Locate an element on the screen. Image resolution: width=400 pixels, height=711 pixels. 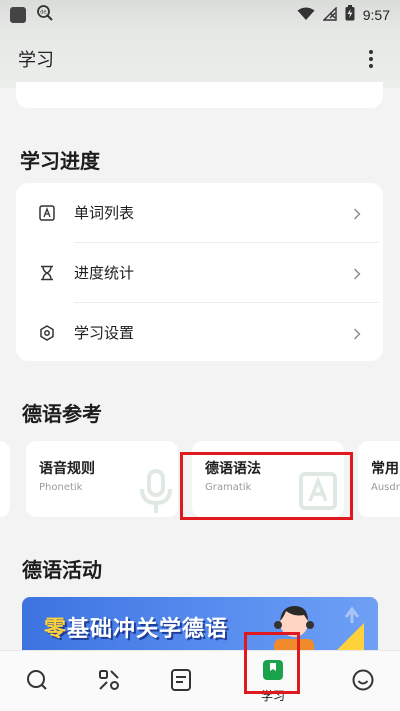
top-card is located at coordinates (199, 95).